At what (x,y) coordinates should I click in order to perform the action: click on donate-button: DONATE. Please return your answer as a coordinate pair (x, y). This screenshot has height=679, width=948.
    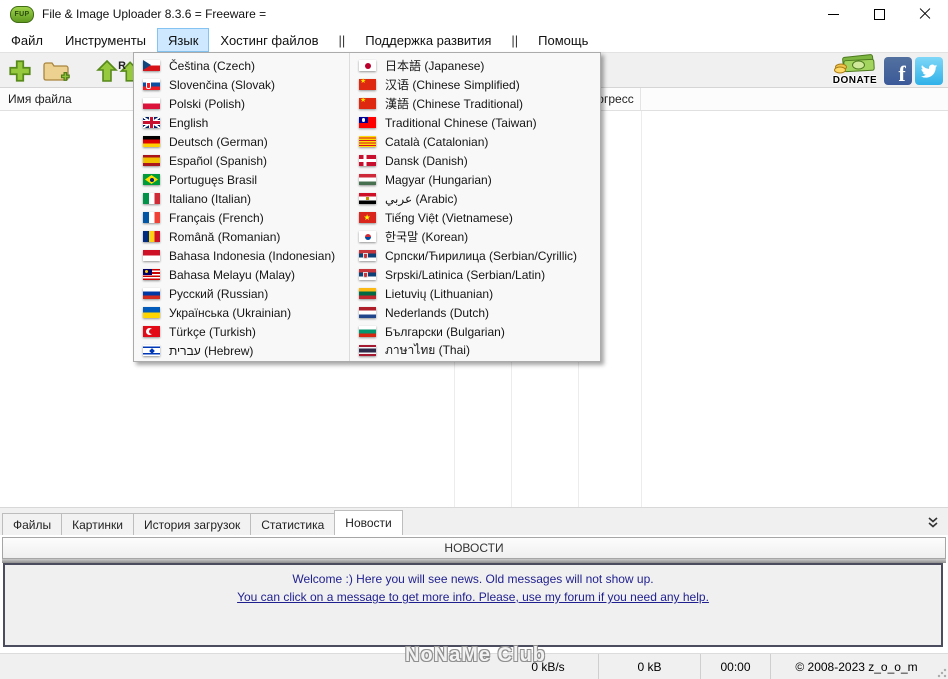
    Looking at the image, I should click on (855, 71).